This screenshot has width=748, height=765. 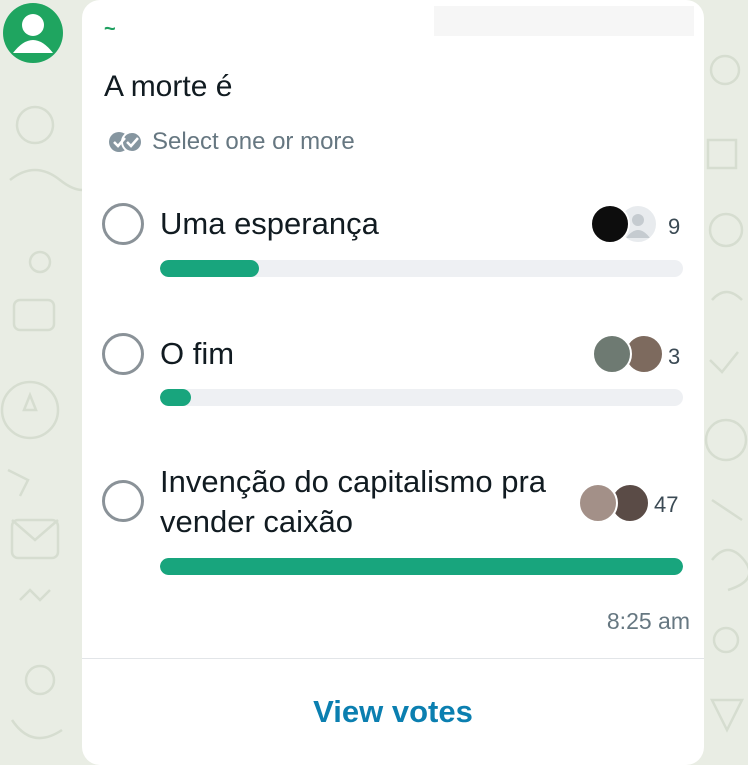 I want to click on select-hint: Select one or more, so click(x=231, y=142).